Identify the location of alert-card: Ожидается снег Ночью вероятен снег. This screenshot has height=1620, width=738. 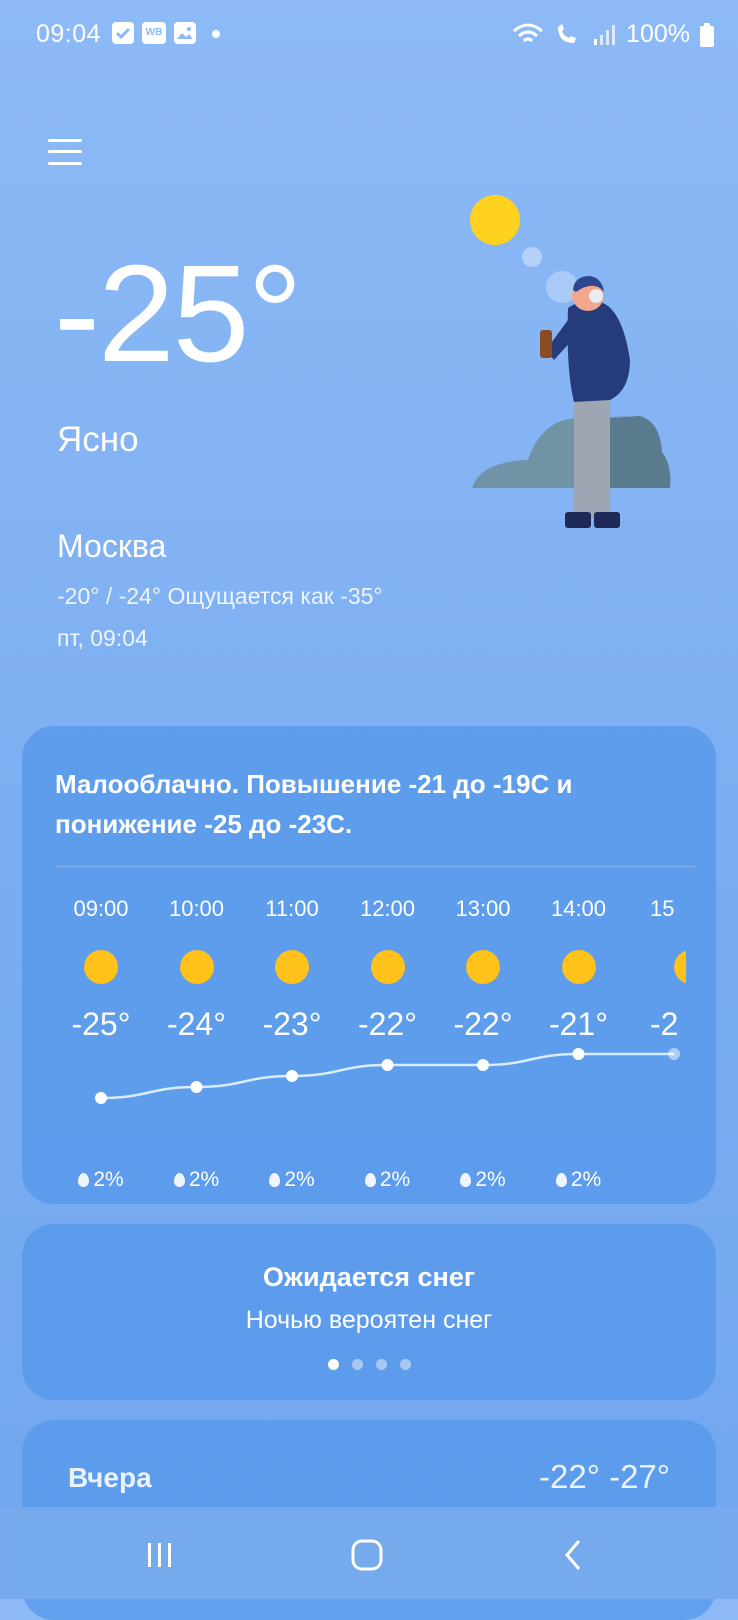
(369, 1312).